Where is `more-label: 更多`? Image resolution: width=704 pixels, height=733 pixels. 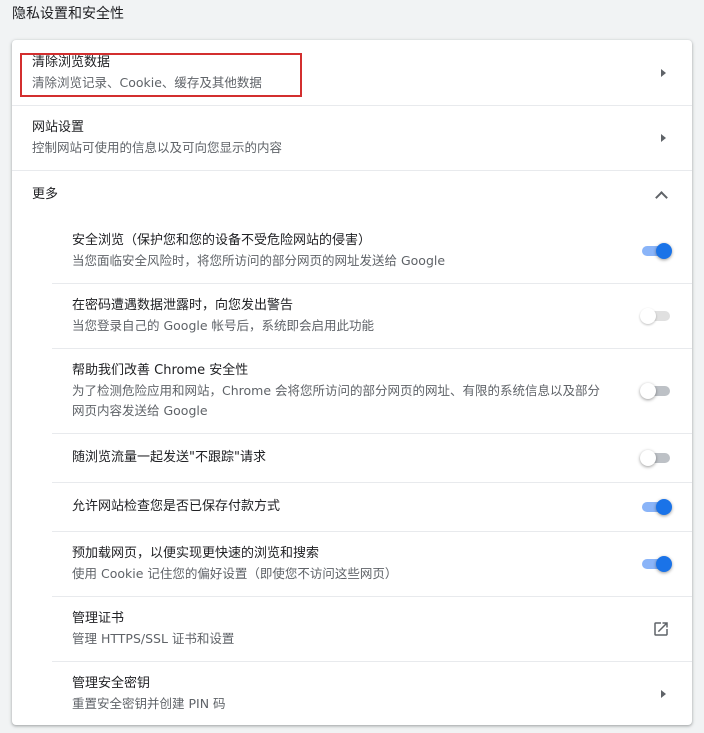
more-label: 更多 is located at coordinates (45, 194).